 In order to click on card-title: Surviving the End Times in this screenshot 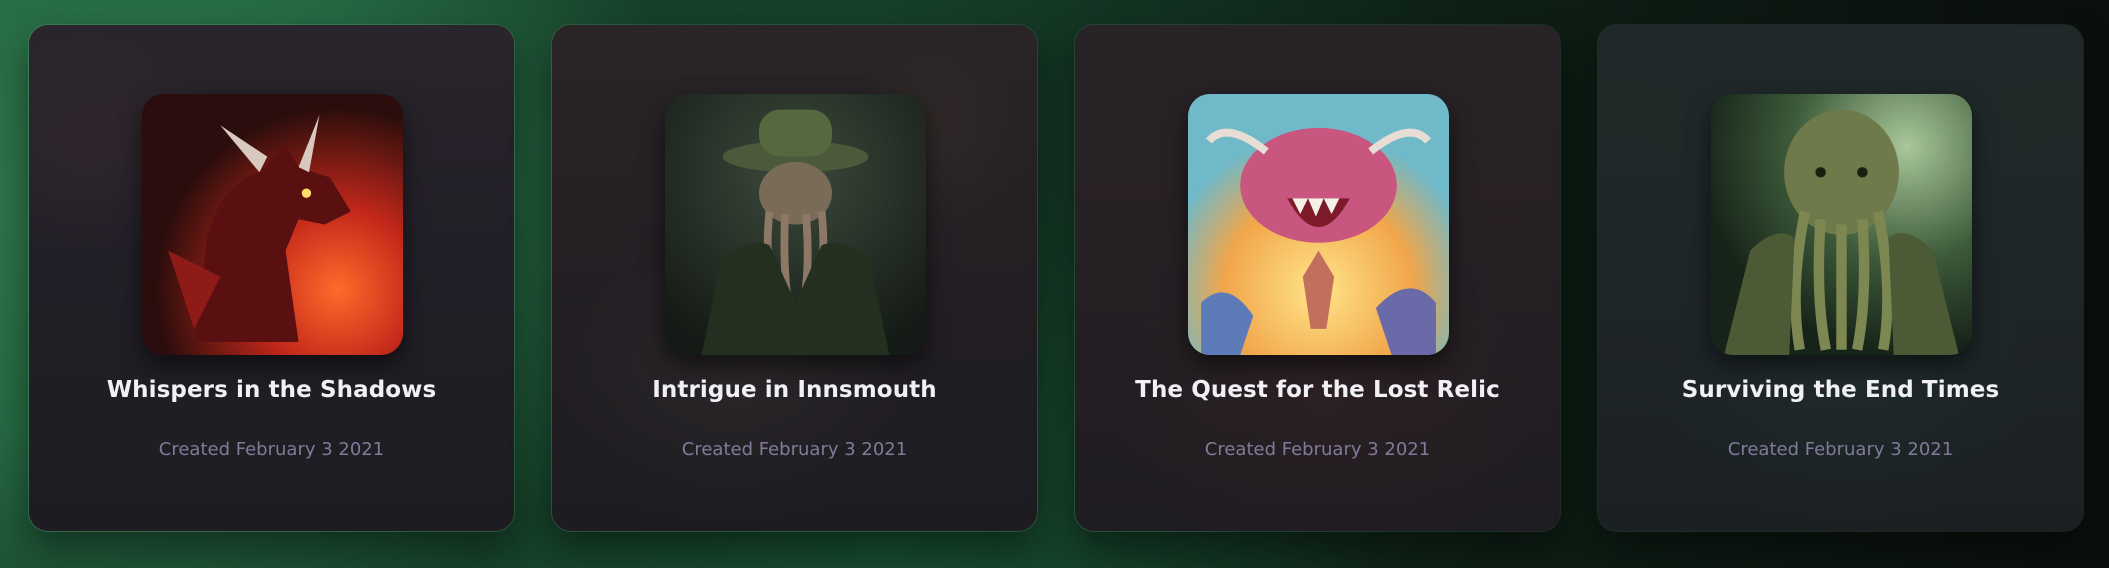, I will do `click(1840, 390)`.